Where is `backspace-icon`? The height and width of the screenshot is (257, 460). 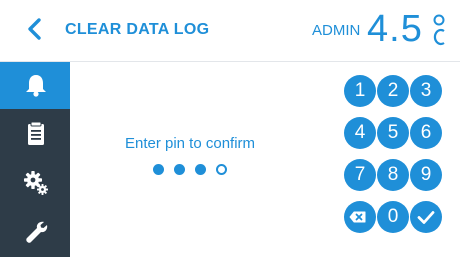
backspace-icon is located at coordinates (357, 217).